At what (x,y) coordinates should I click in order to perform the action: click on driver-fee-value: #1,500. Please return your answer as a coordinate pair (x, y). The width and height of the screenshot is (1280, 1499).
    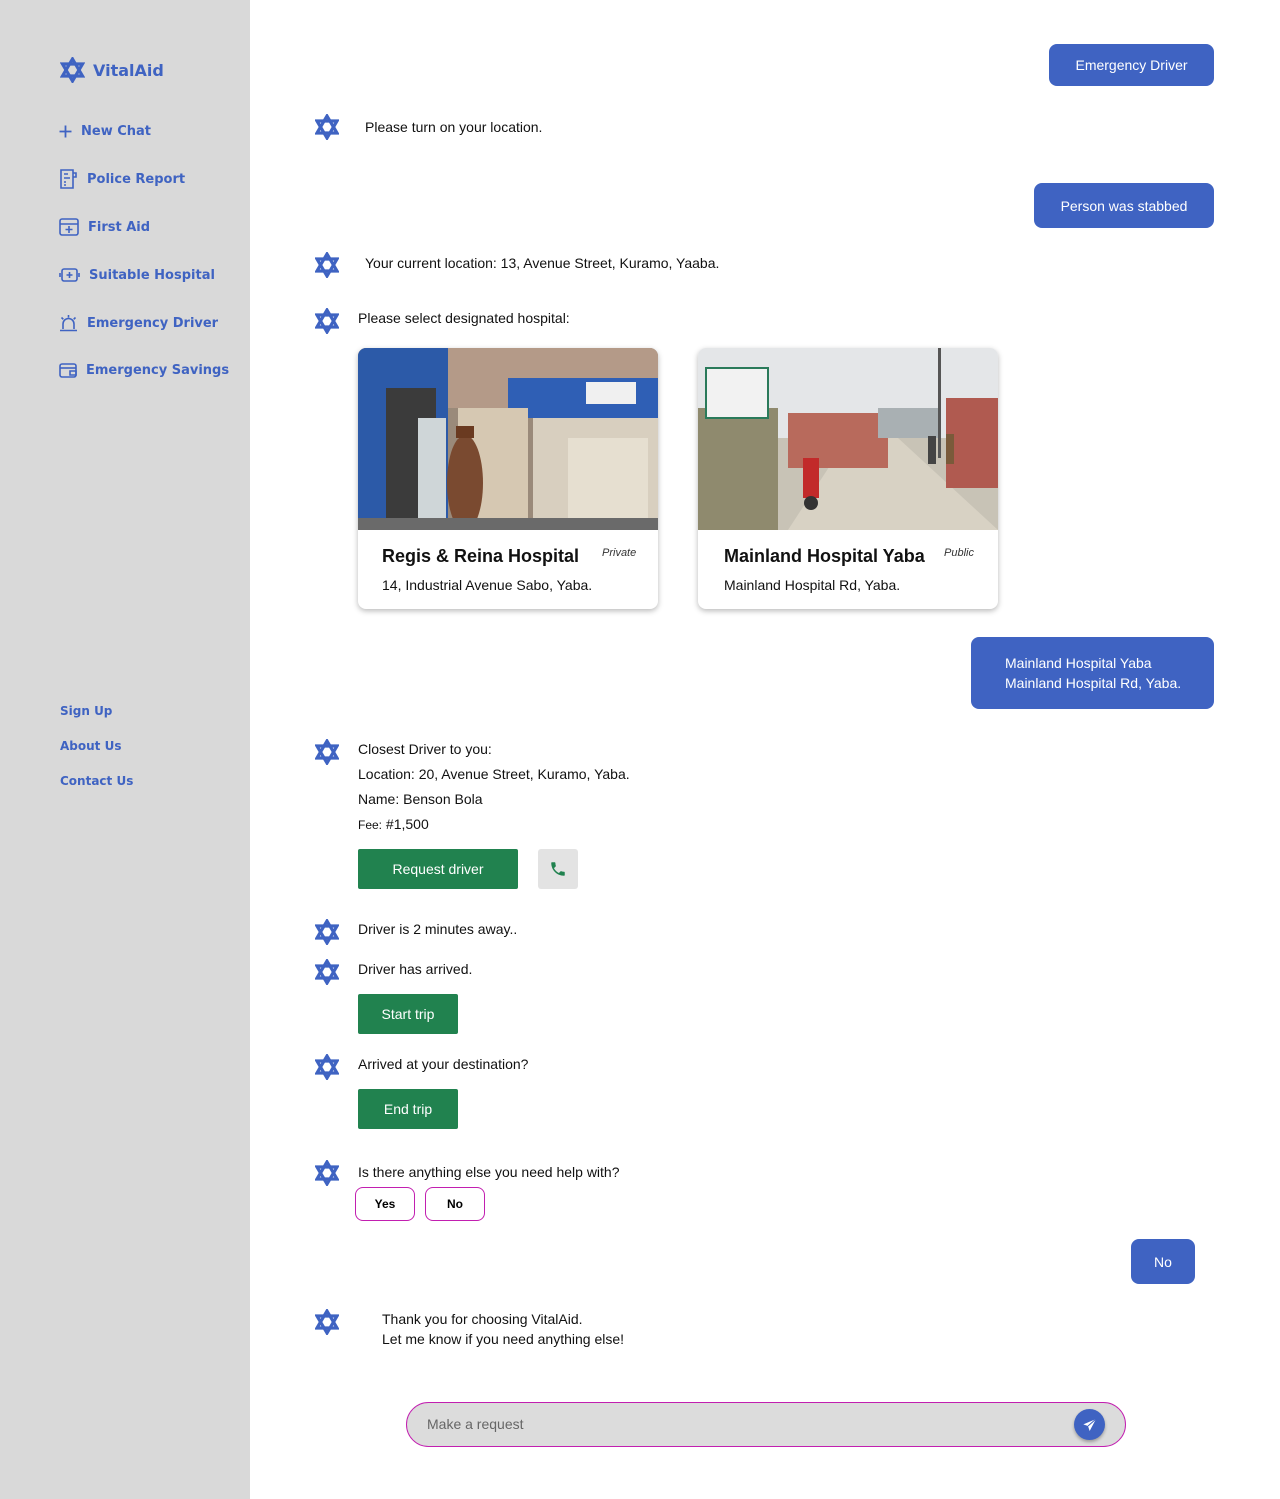
    Looking at the image, I should click on (407, 824).